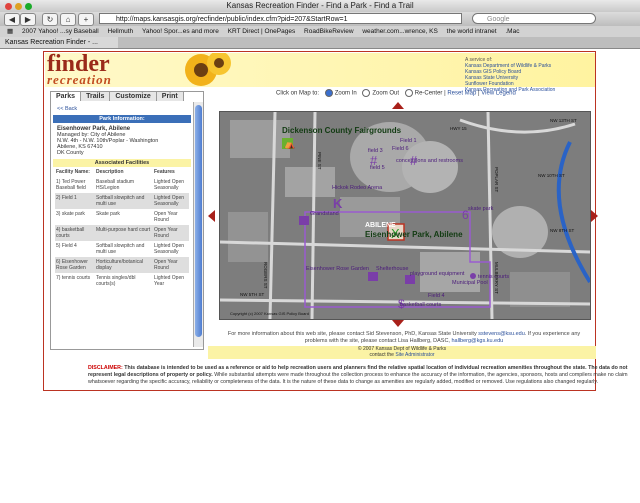  I want to click on reload-button: ↻, so click(50, 19).